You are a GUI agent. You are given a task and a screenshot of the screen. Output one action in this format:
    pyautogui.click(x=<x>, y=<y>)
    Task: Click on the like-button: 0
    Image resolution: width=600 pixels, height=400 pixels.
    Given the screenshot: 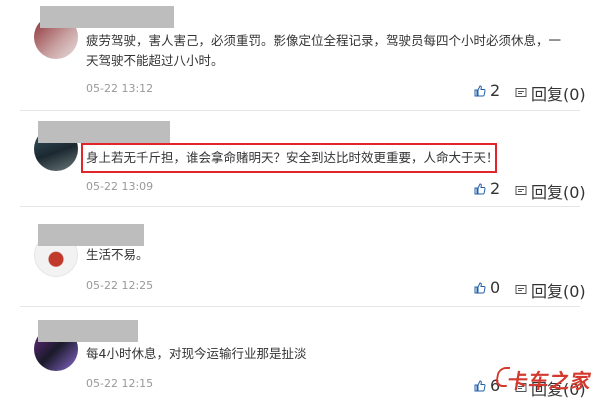 What is the action you would take?
    pyautogui.click(x=487, y=287)
    